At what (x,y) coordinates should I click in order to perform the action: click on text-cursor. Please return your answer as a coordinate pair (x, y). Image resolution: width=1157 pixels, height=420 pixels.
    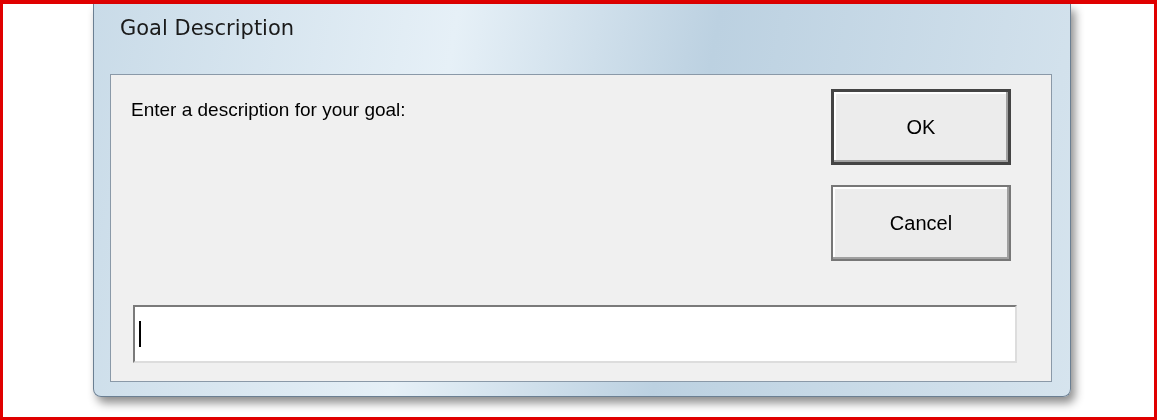
    Looking at the image, I should click on (140, 334).